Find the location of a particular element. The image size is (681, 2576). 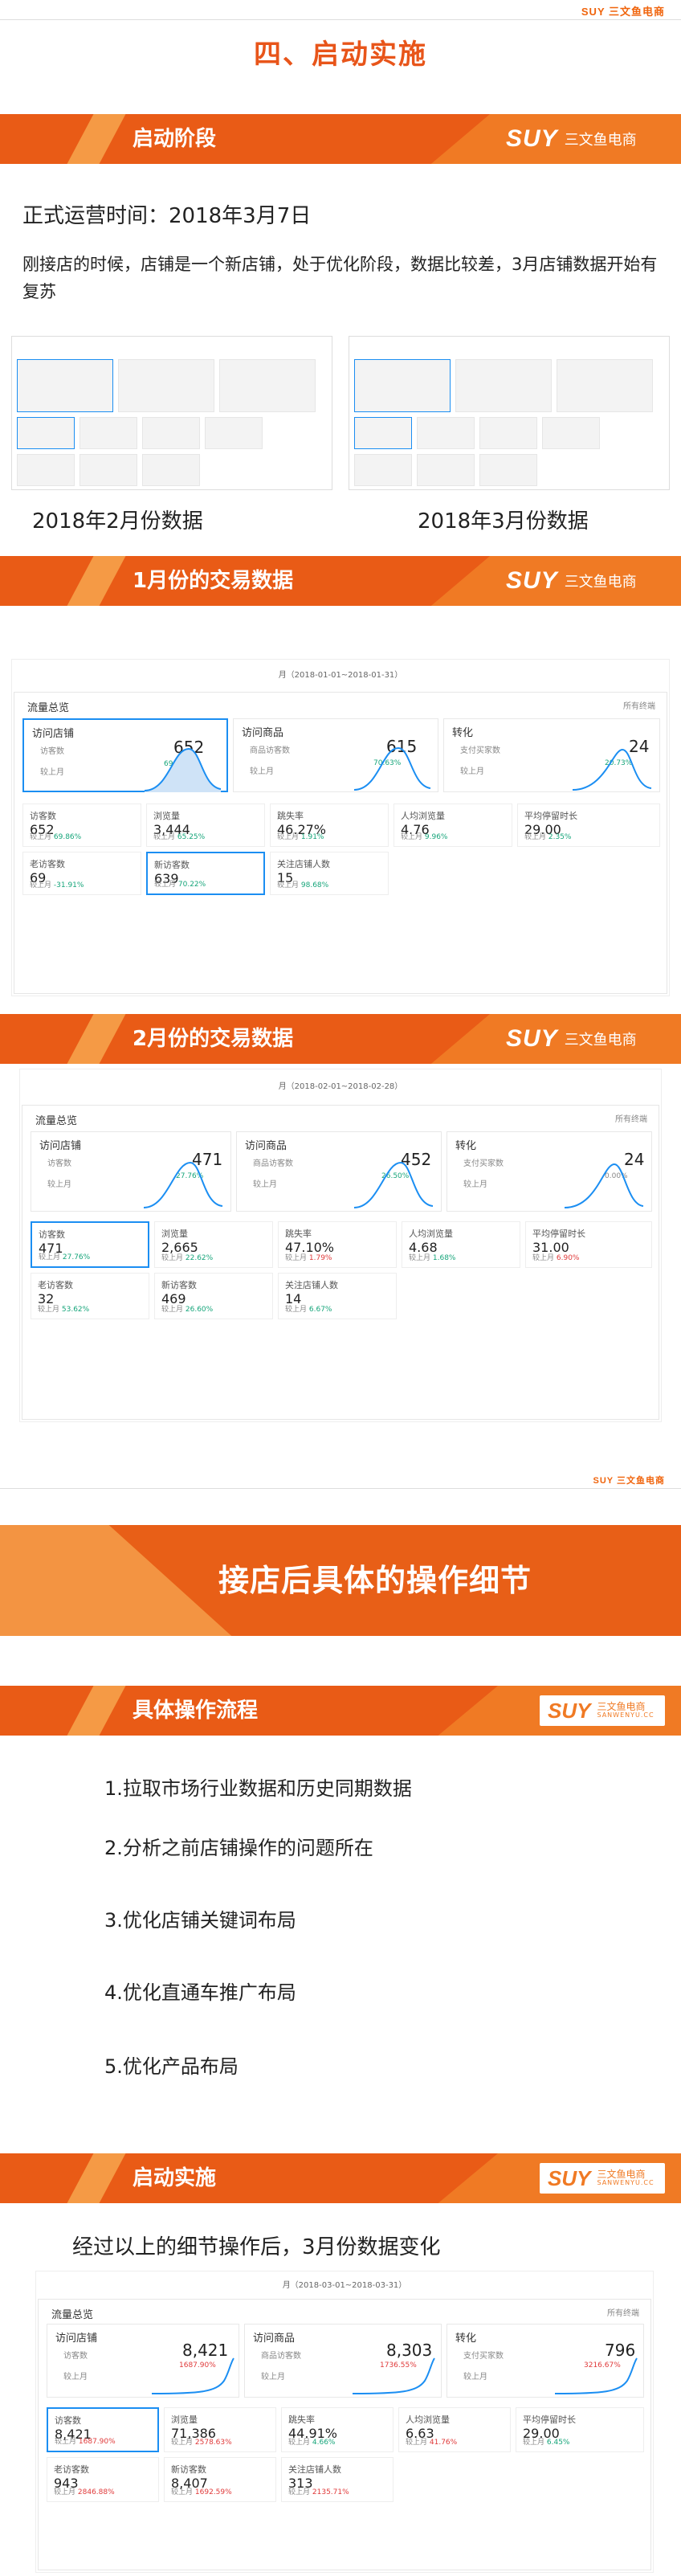

metric-pv-per: 人均浏览量 6.63 较上月 41.76% is located at coordinates (454, 2429).